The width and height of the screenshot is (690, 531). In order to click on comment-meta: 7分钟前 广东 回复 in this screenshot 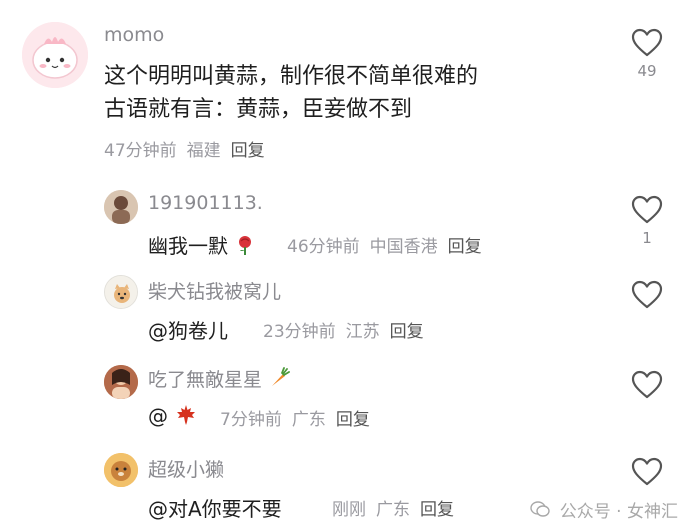, I will do `click(295, 417)`.